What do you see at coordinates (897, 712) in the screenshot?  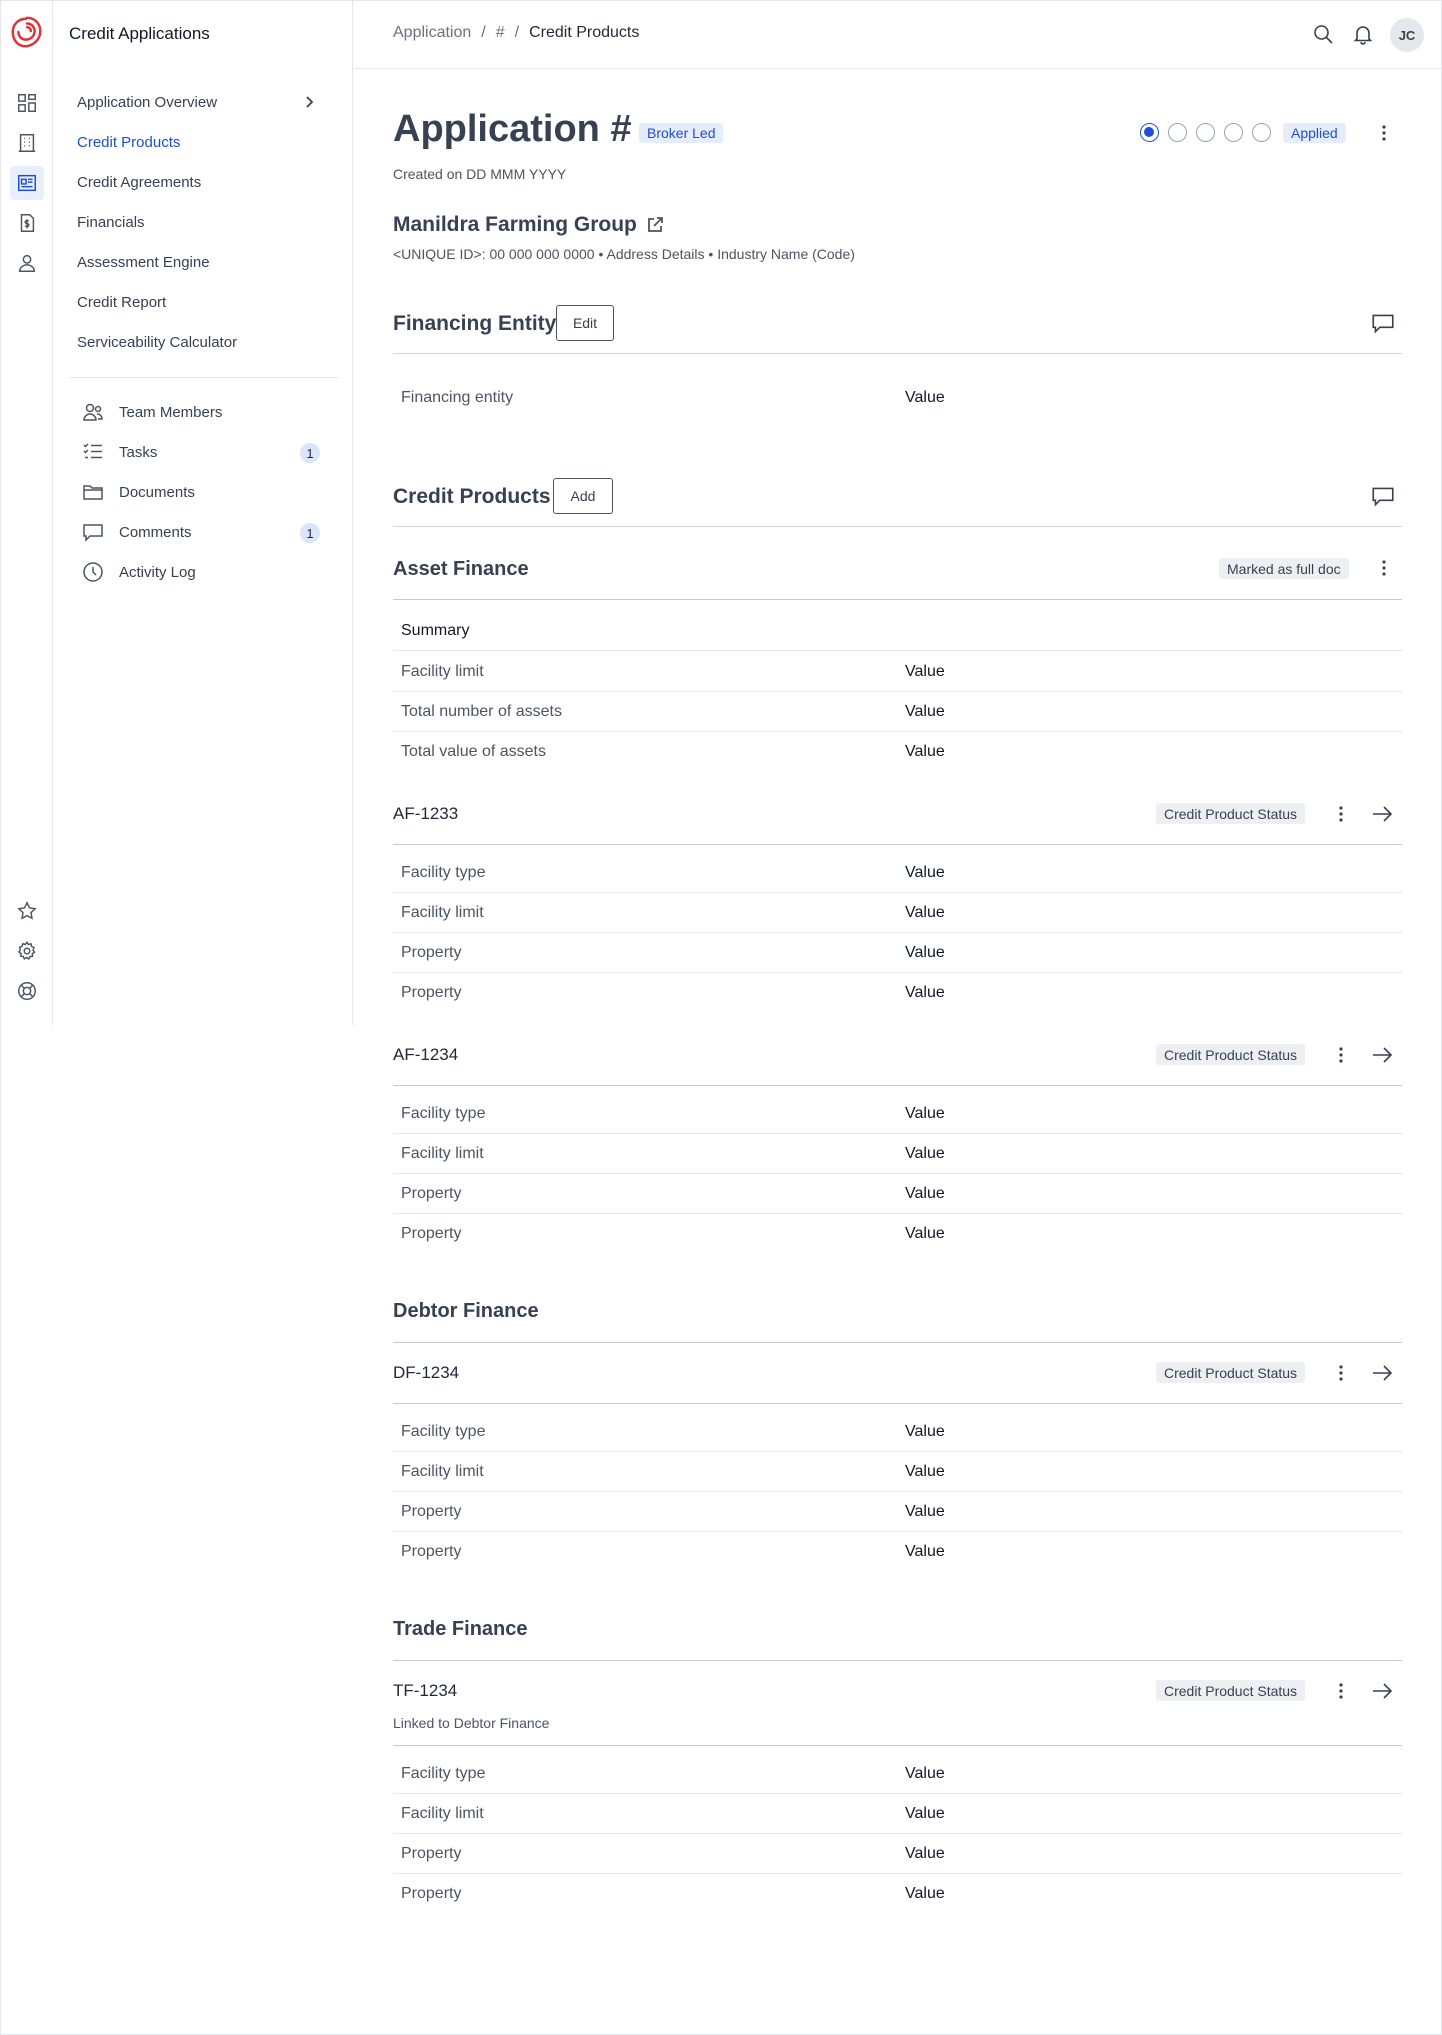 I see `table-row: Total number of assets Value` at bounding box center [897, 712].